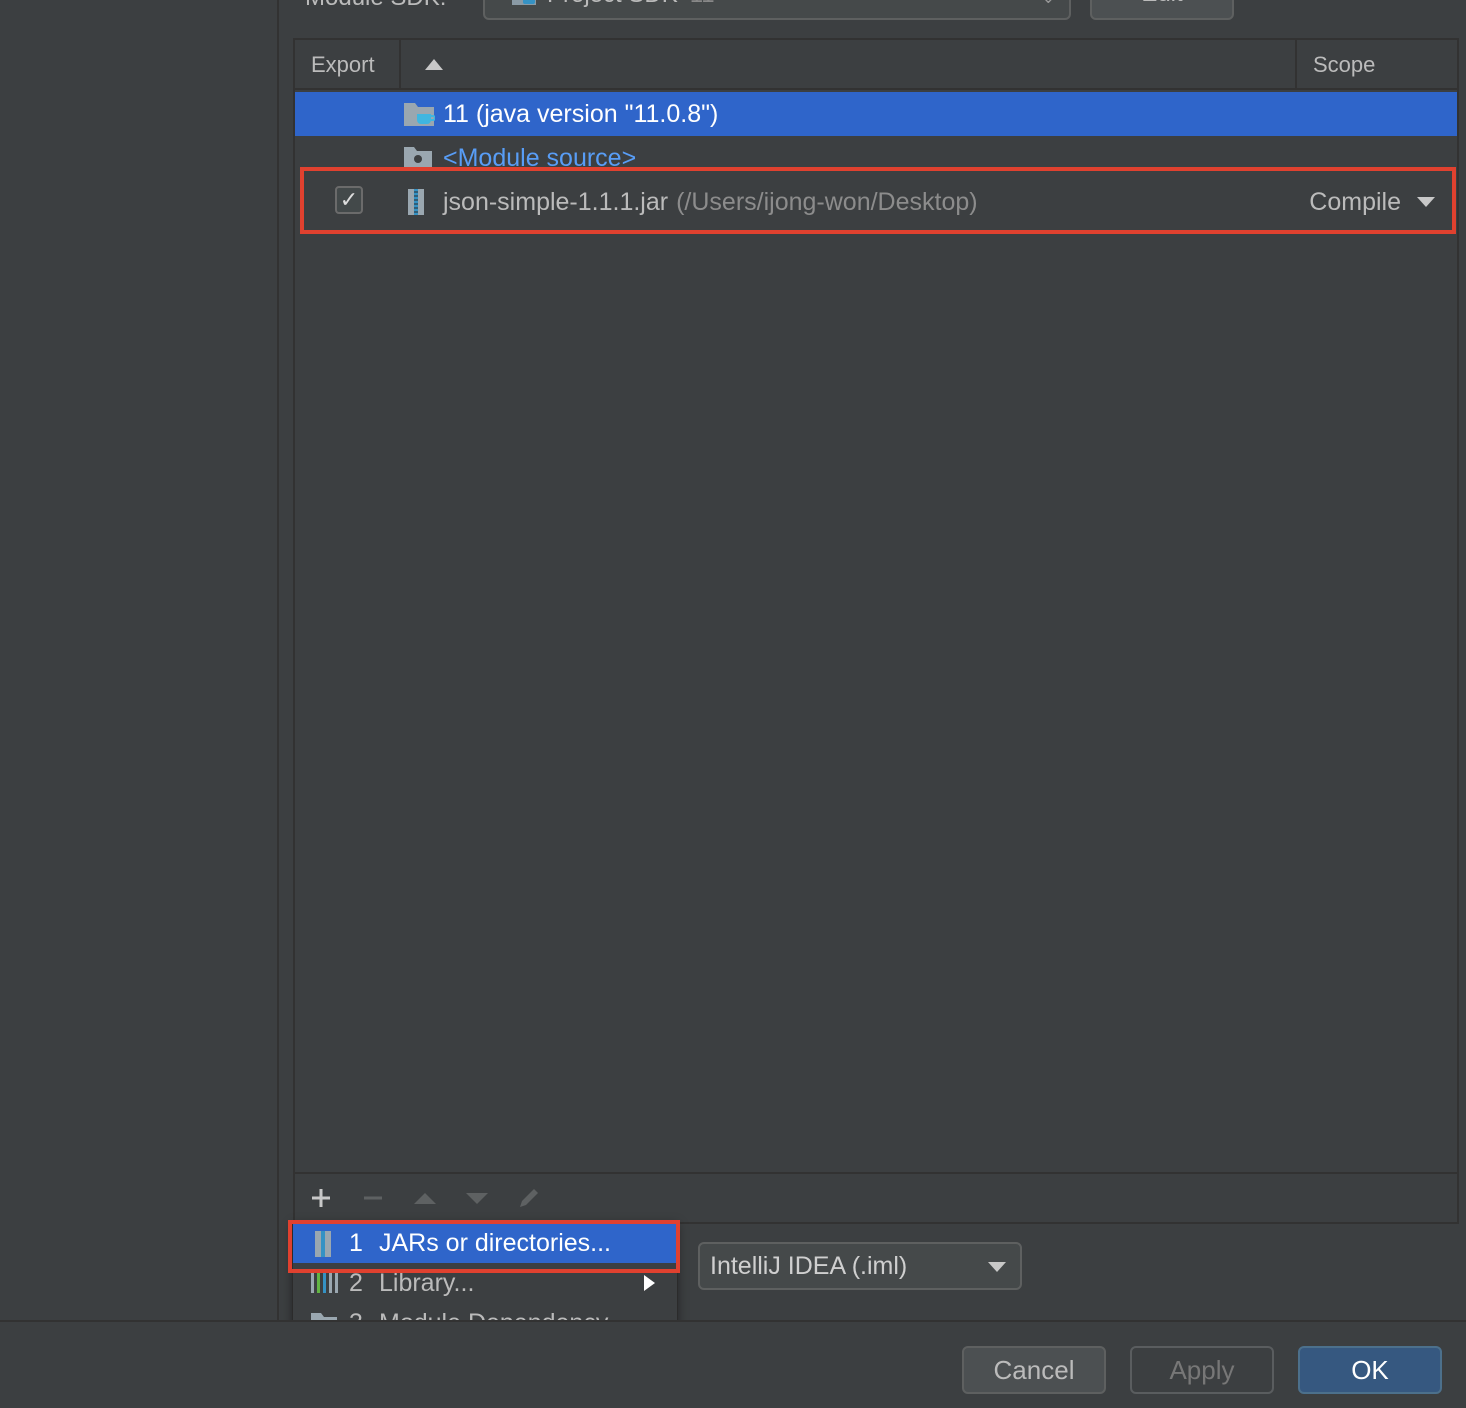 This screenshot has height=1408, width=1466. Describe the element at coordinates (581, 113) in the screenshot. I see `row-label: 11 (java version "11.0.8")` at that location.